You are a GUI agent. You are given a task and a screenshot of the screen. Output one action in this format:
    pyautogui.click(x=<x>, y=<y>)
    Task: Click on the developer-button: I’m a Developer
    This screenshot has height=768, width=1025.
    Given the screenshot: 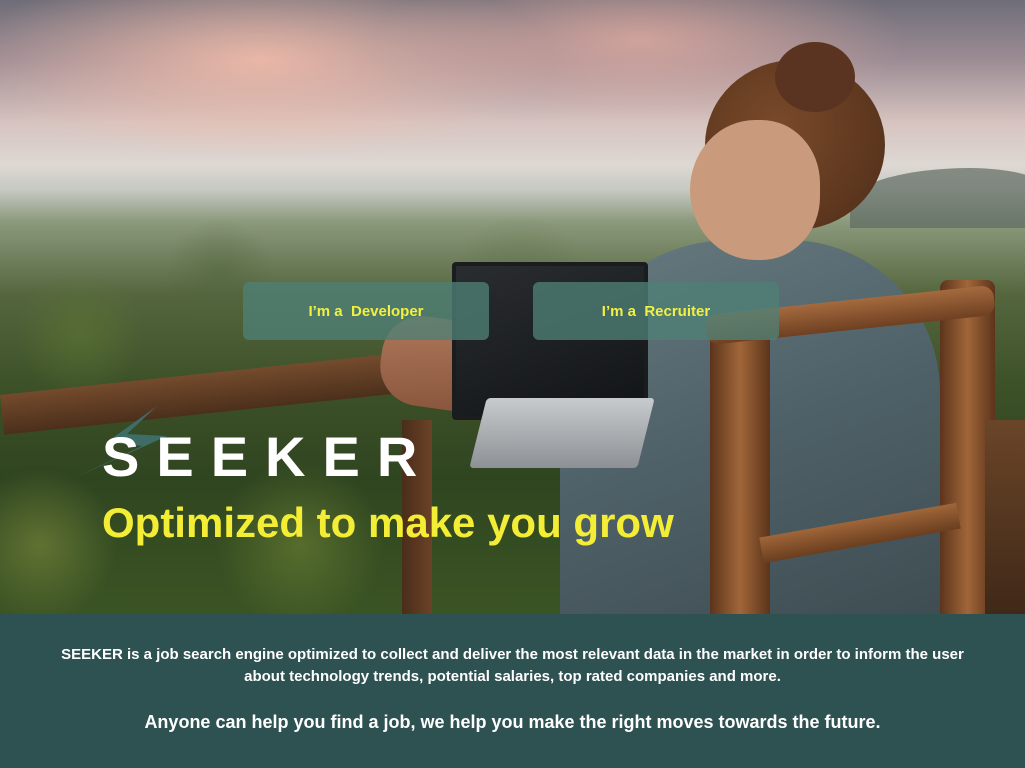 What is the action you would take?
    pyautogui.click(x=366, y=311)
    